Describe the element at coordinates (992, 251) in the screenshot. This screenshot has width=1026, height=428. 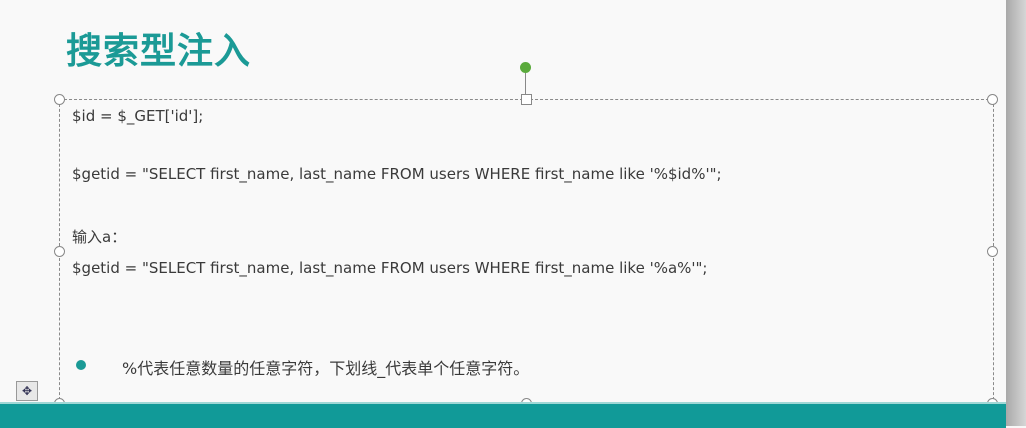
I see `resize-handle-right` at that location.